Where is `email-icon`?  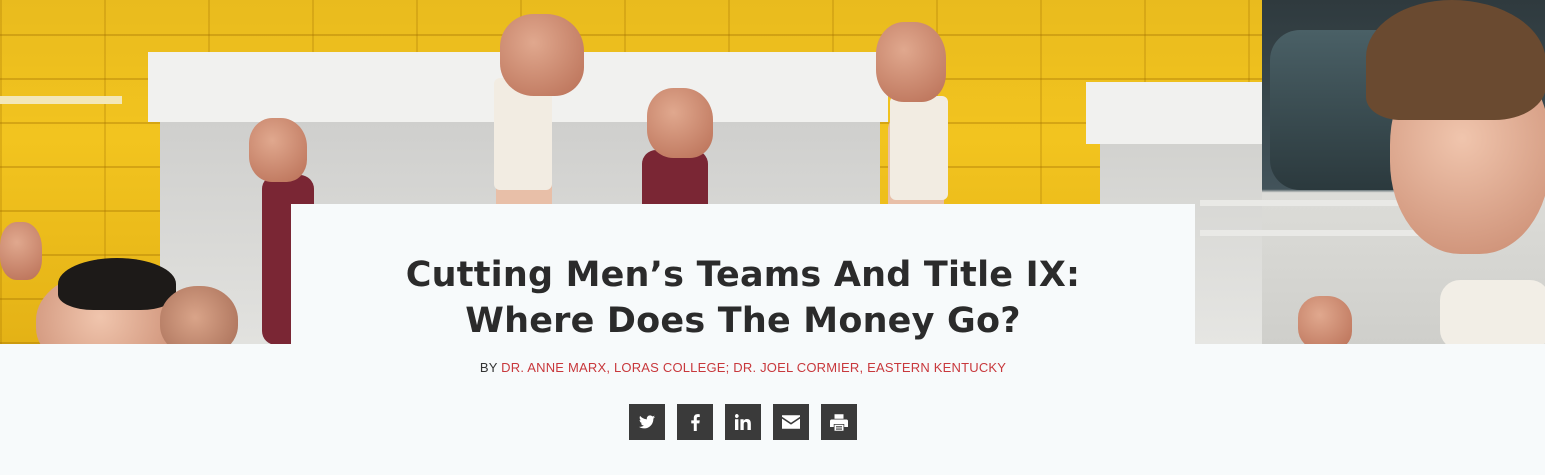
email-icon is located at coordinates (791, 422).